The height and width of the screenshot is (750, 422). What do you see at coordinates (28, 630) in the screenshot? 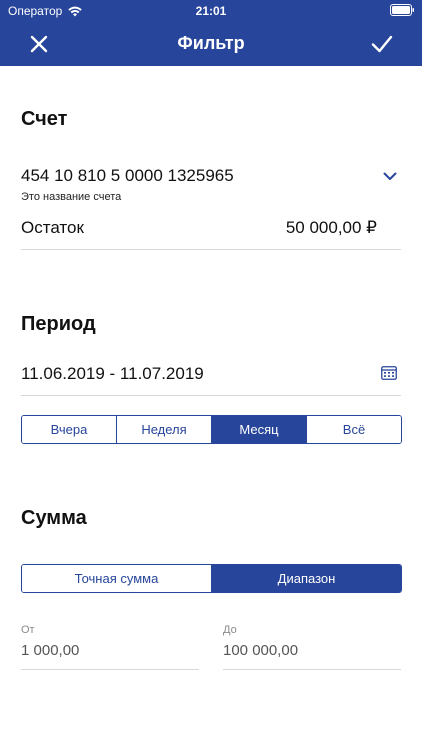
I see `amount-from-label: От` at bounding box center [28, 630].